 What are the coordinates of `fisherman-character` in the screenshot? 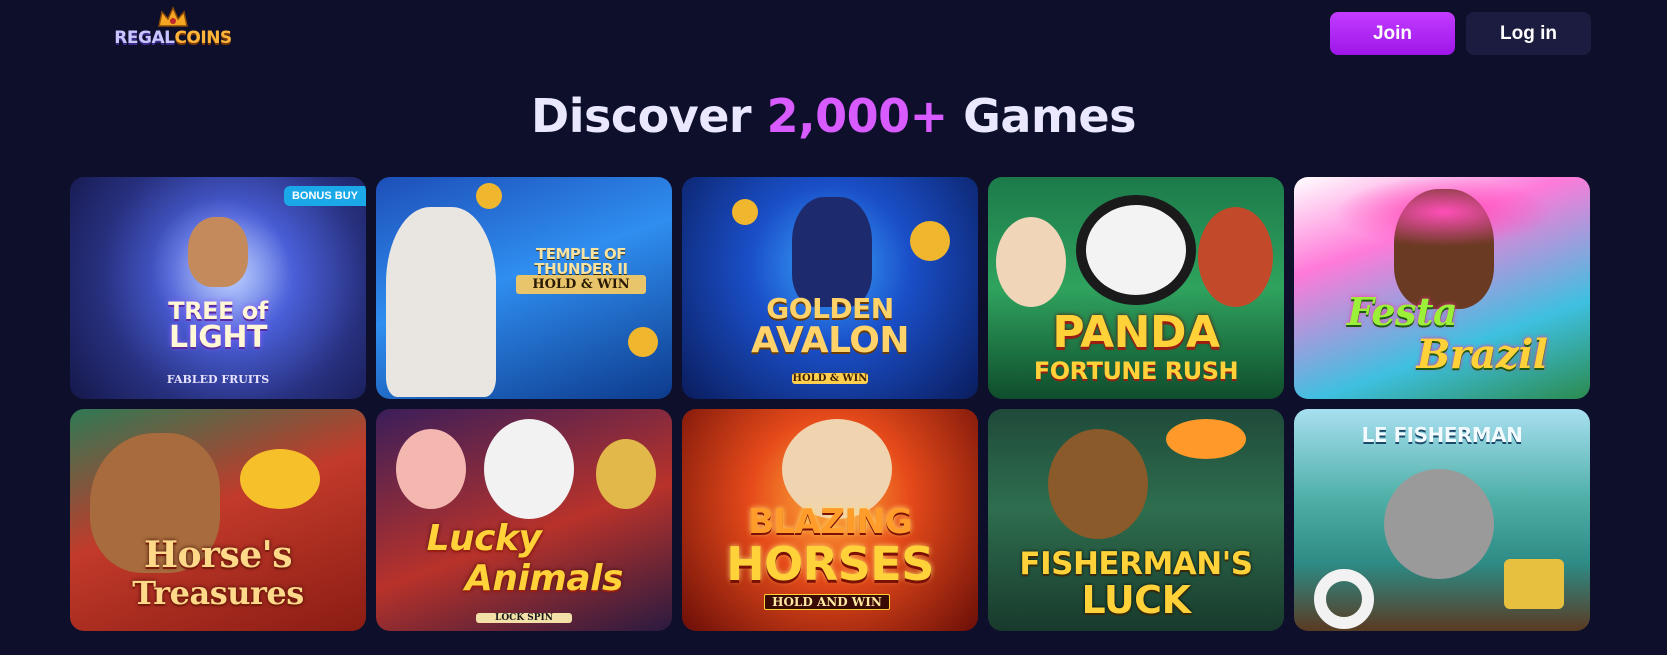 It's located at (1098, 484).